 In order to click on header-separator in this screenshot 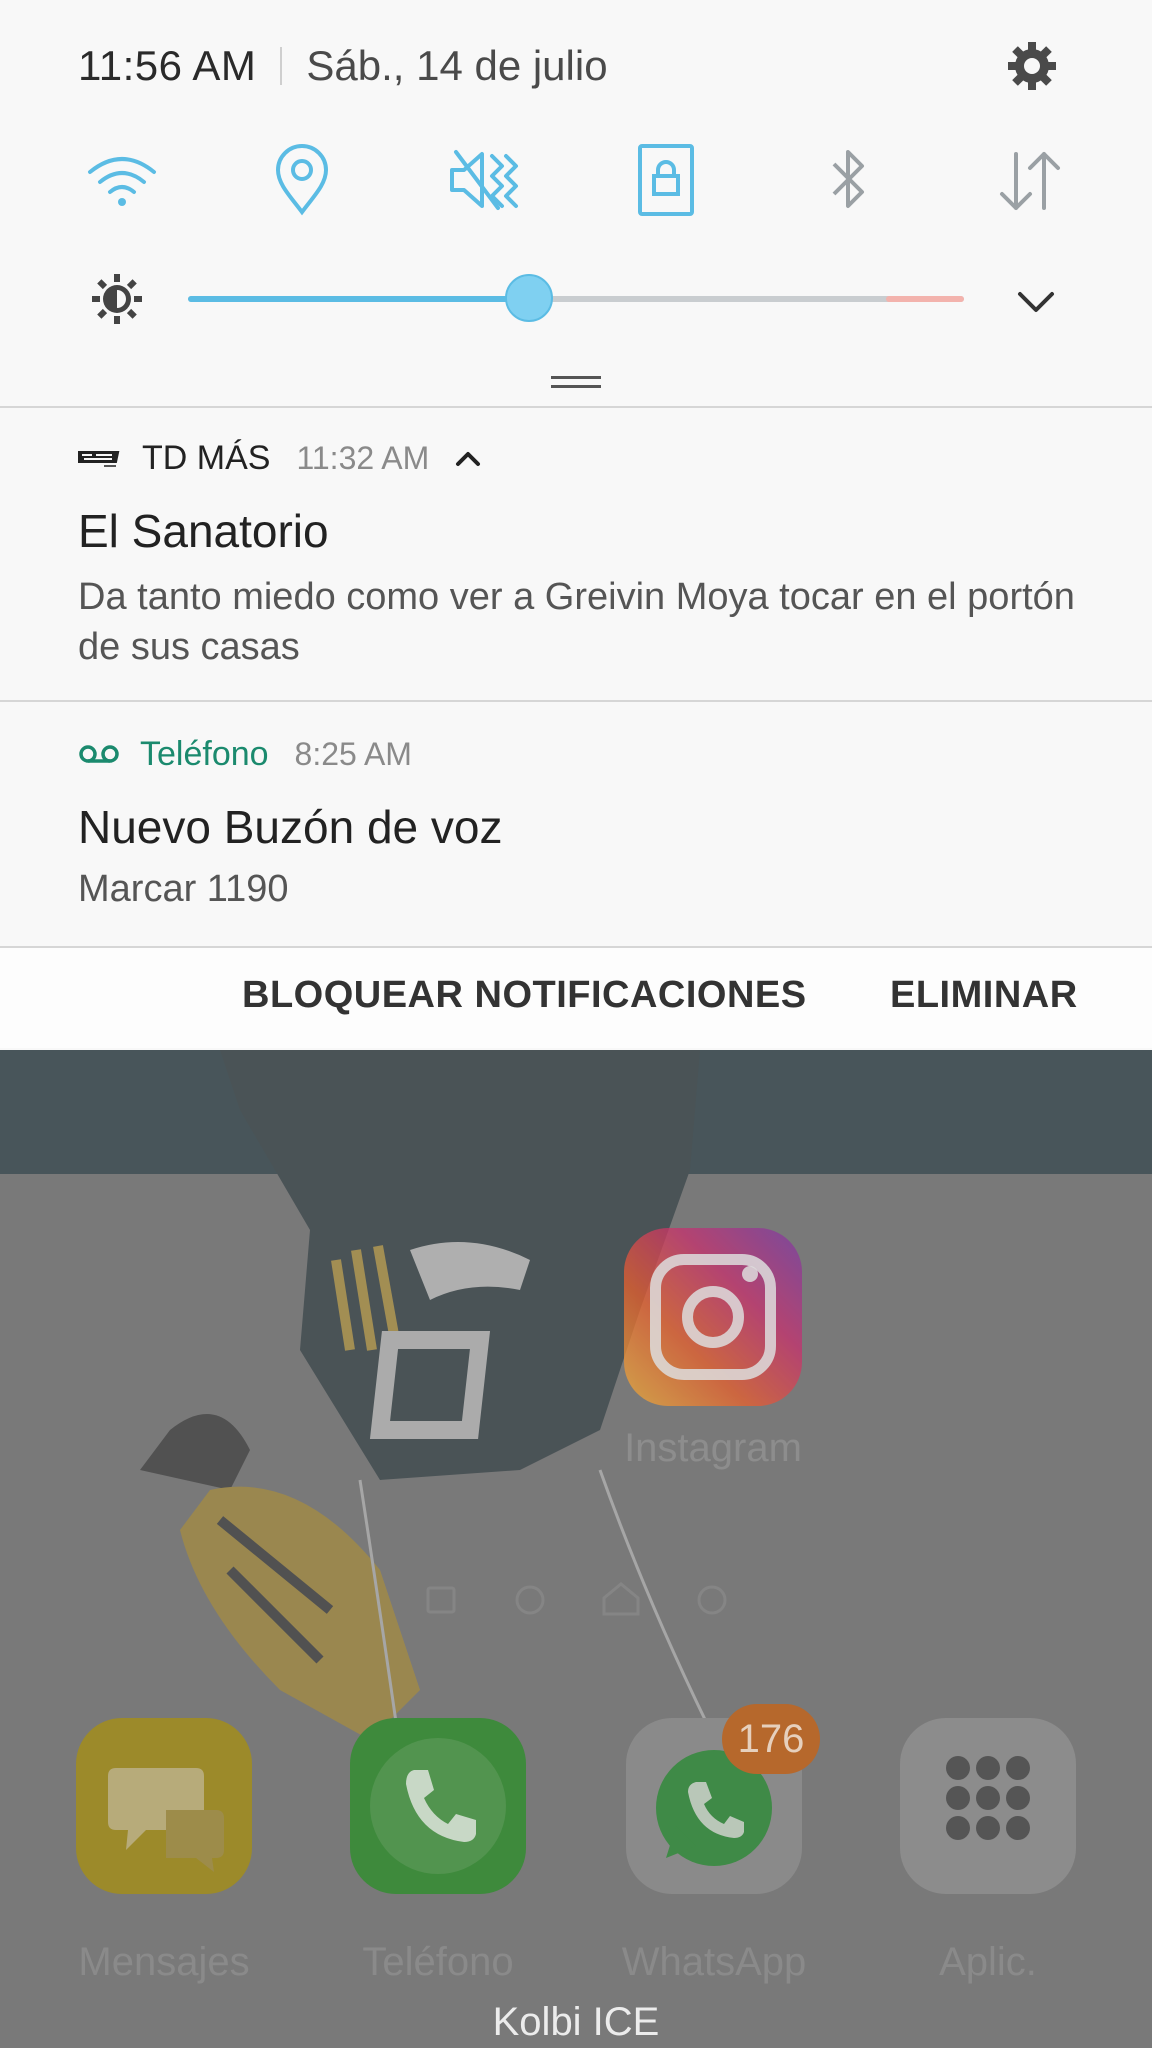, I will do `click(281, 66)`.